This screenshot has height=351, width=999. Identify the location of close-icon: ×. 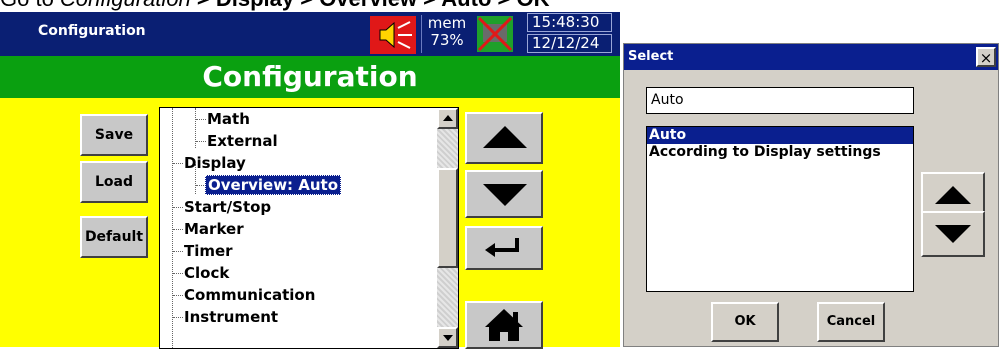
(986, 58).